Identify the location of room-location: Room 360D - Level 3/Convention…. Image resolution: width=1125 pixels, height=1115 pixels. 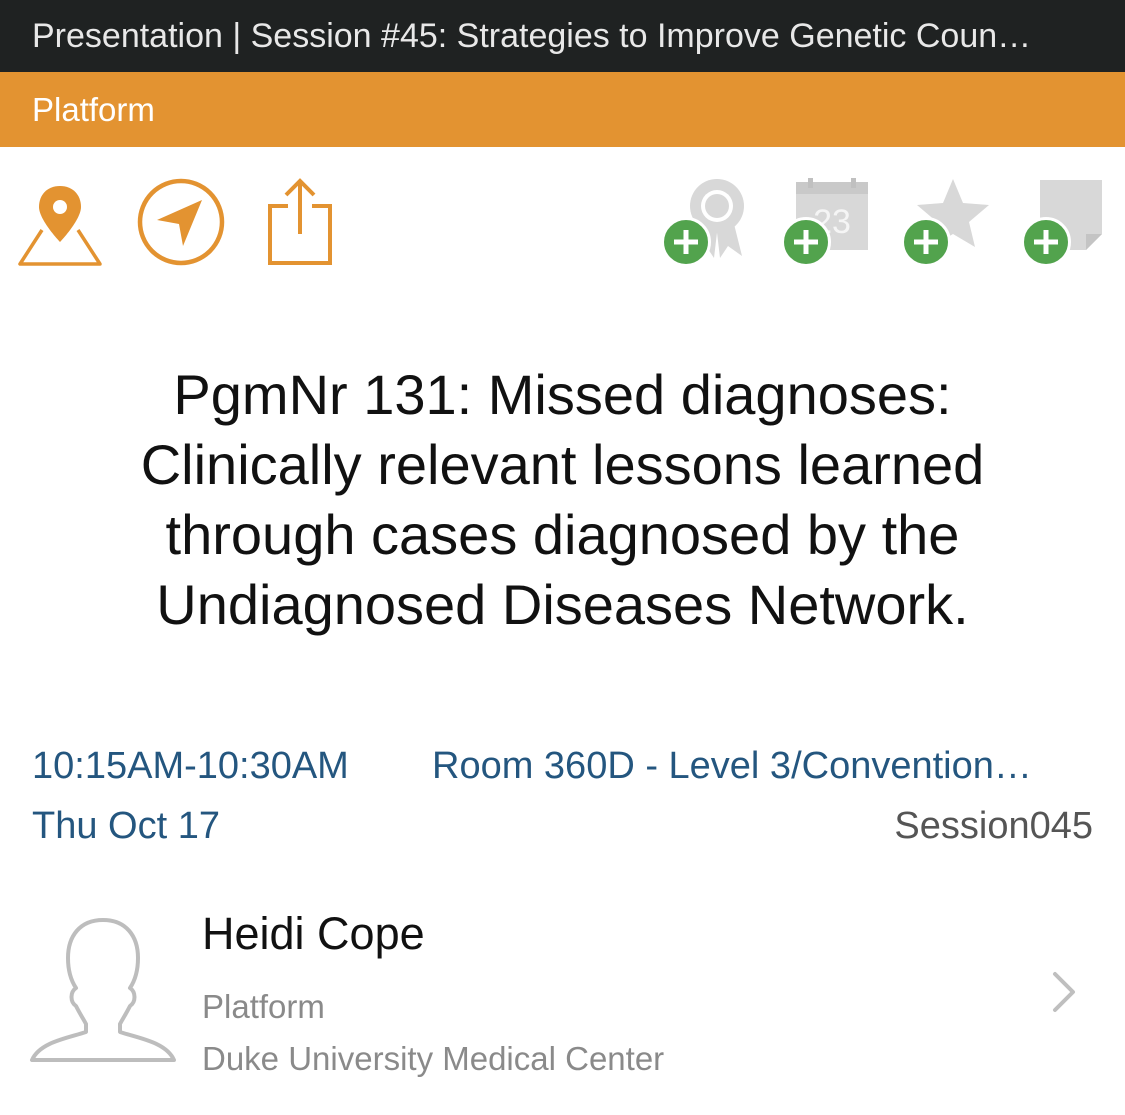
(763, 766).